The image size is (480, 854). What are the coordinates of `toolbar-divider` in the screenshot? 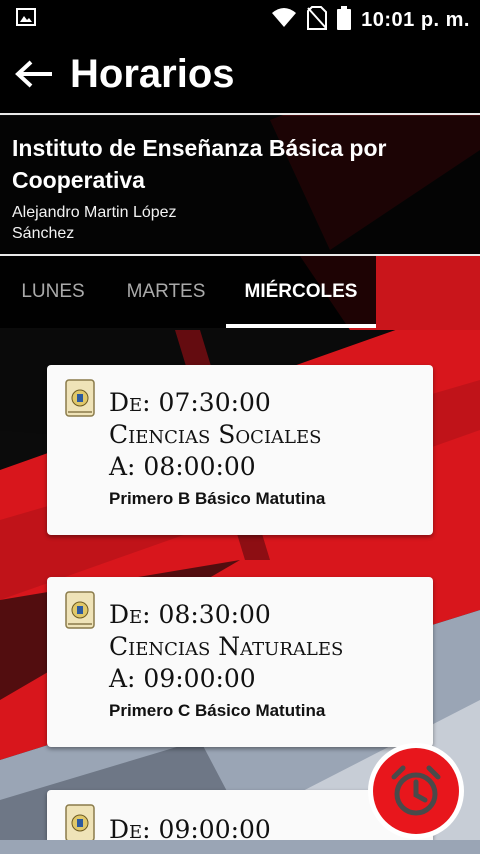 It's located at (240, 114).